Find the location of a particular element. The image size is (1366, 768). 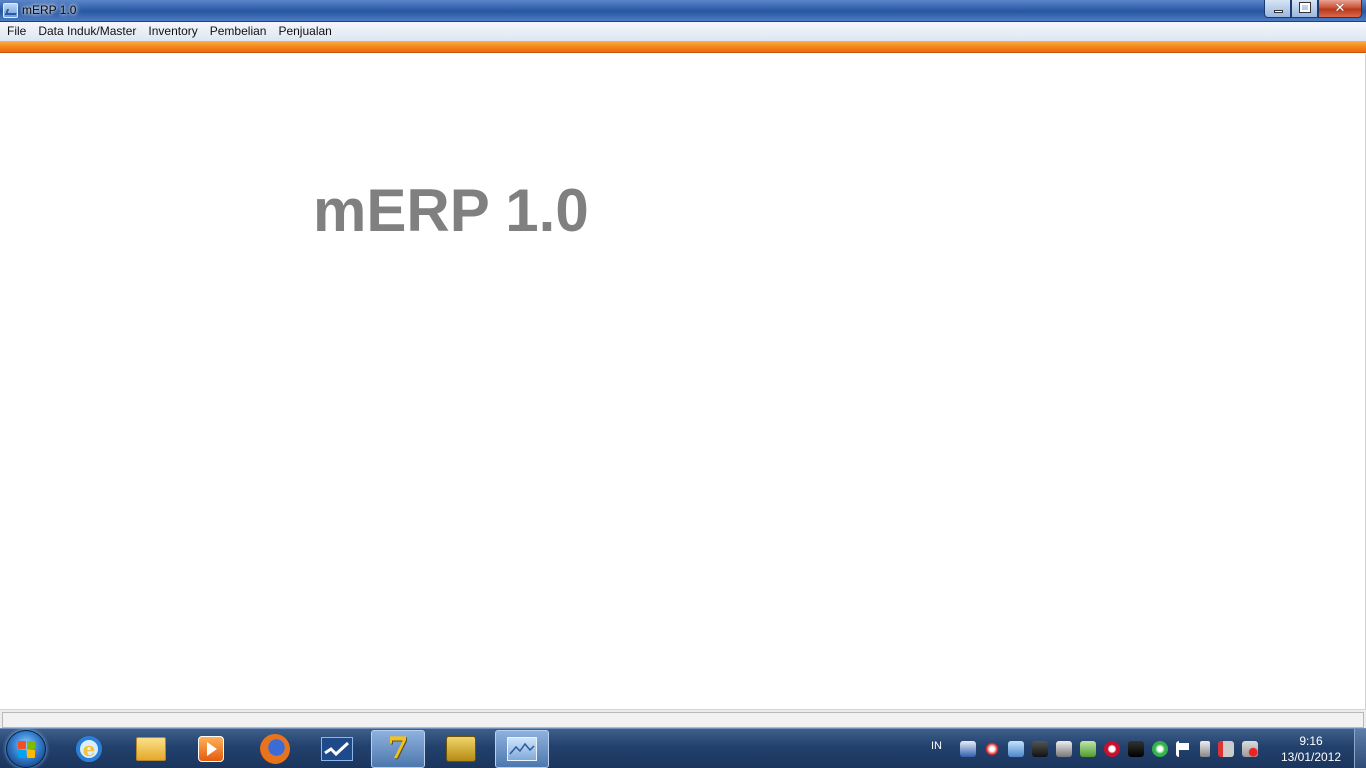

taskbar-windows-explorer is located at coordinates (151, 749).